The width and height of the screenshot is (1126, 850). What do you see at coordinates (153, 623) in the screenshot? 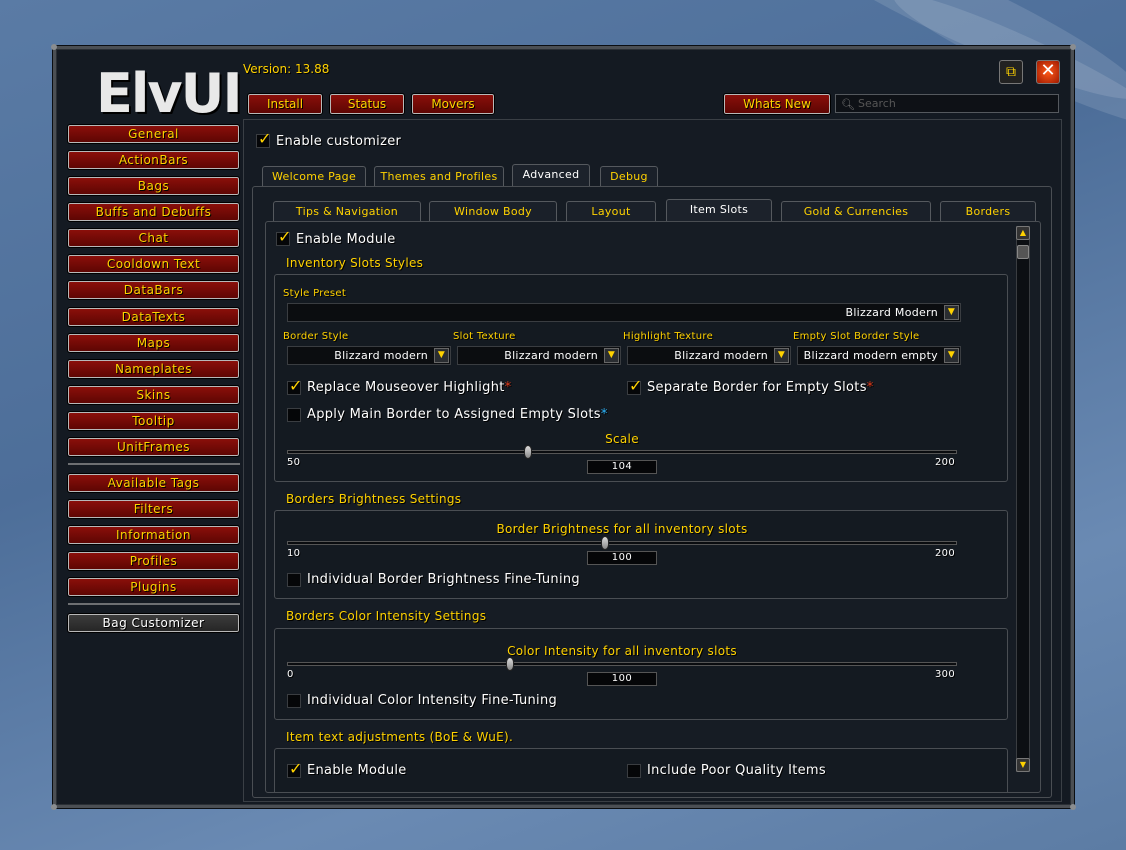
I see `nav-bag-customizer: Bag Customizer` at bounding box center [153, 623].